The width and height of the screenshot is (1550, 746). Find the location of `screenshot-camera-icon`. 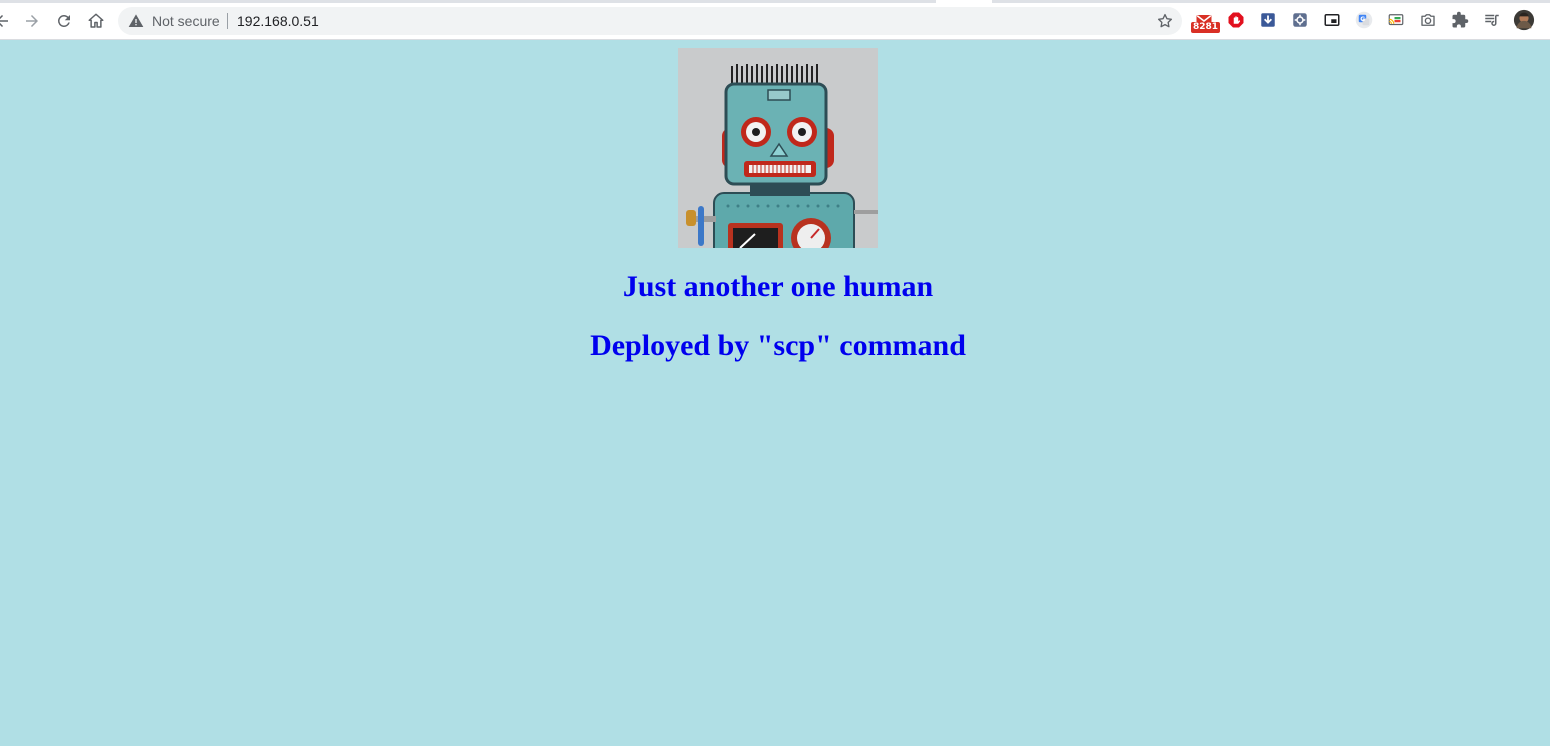

screenshot-camera-icon is located at coordinates (1428, 20).